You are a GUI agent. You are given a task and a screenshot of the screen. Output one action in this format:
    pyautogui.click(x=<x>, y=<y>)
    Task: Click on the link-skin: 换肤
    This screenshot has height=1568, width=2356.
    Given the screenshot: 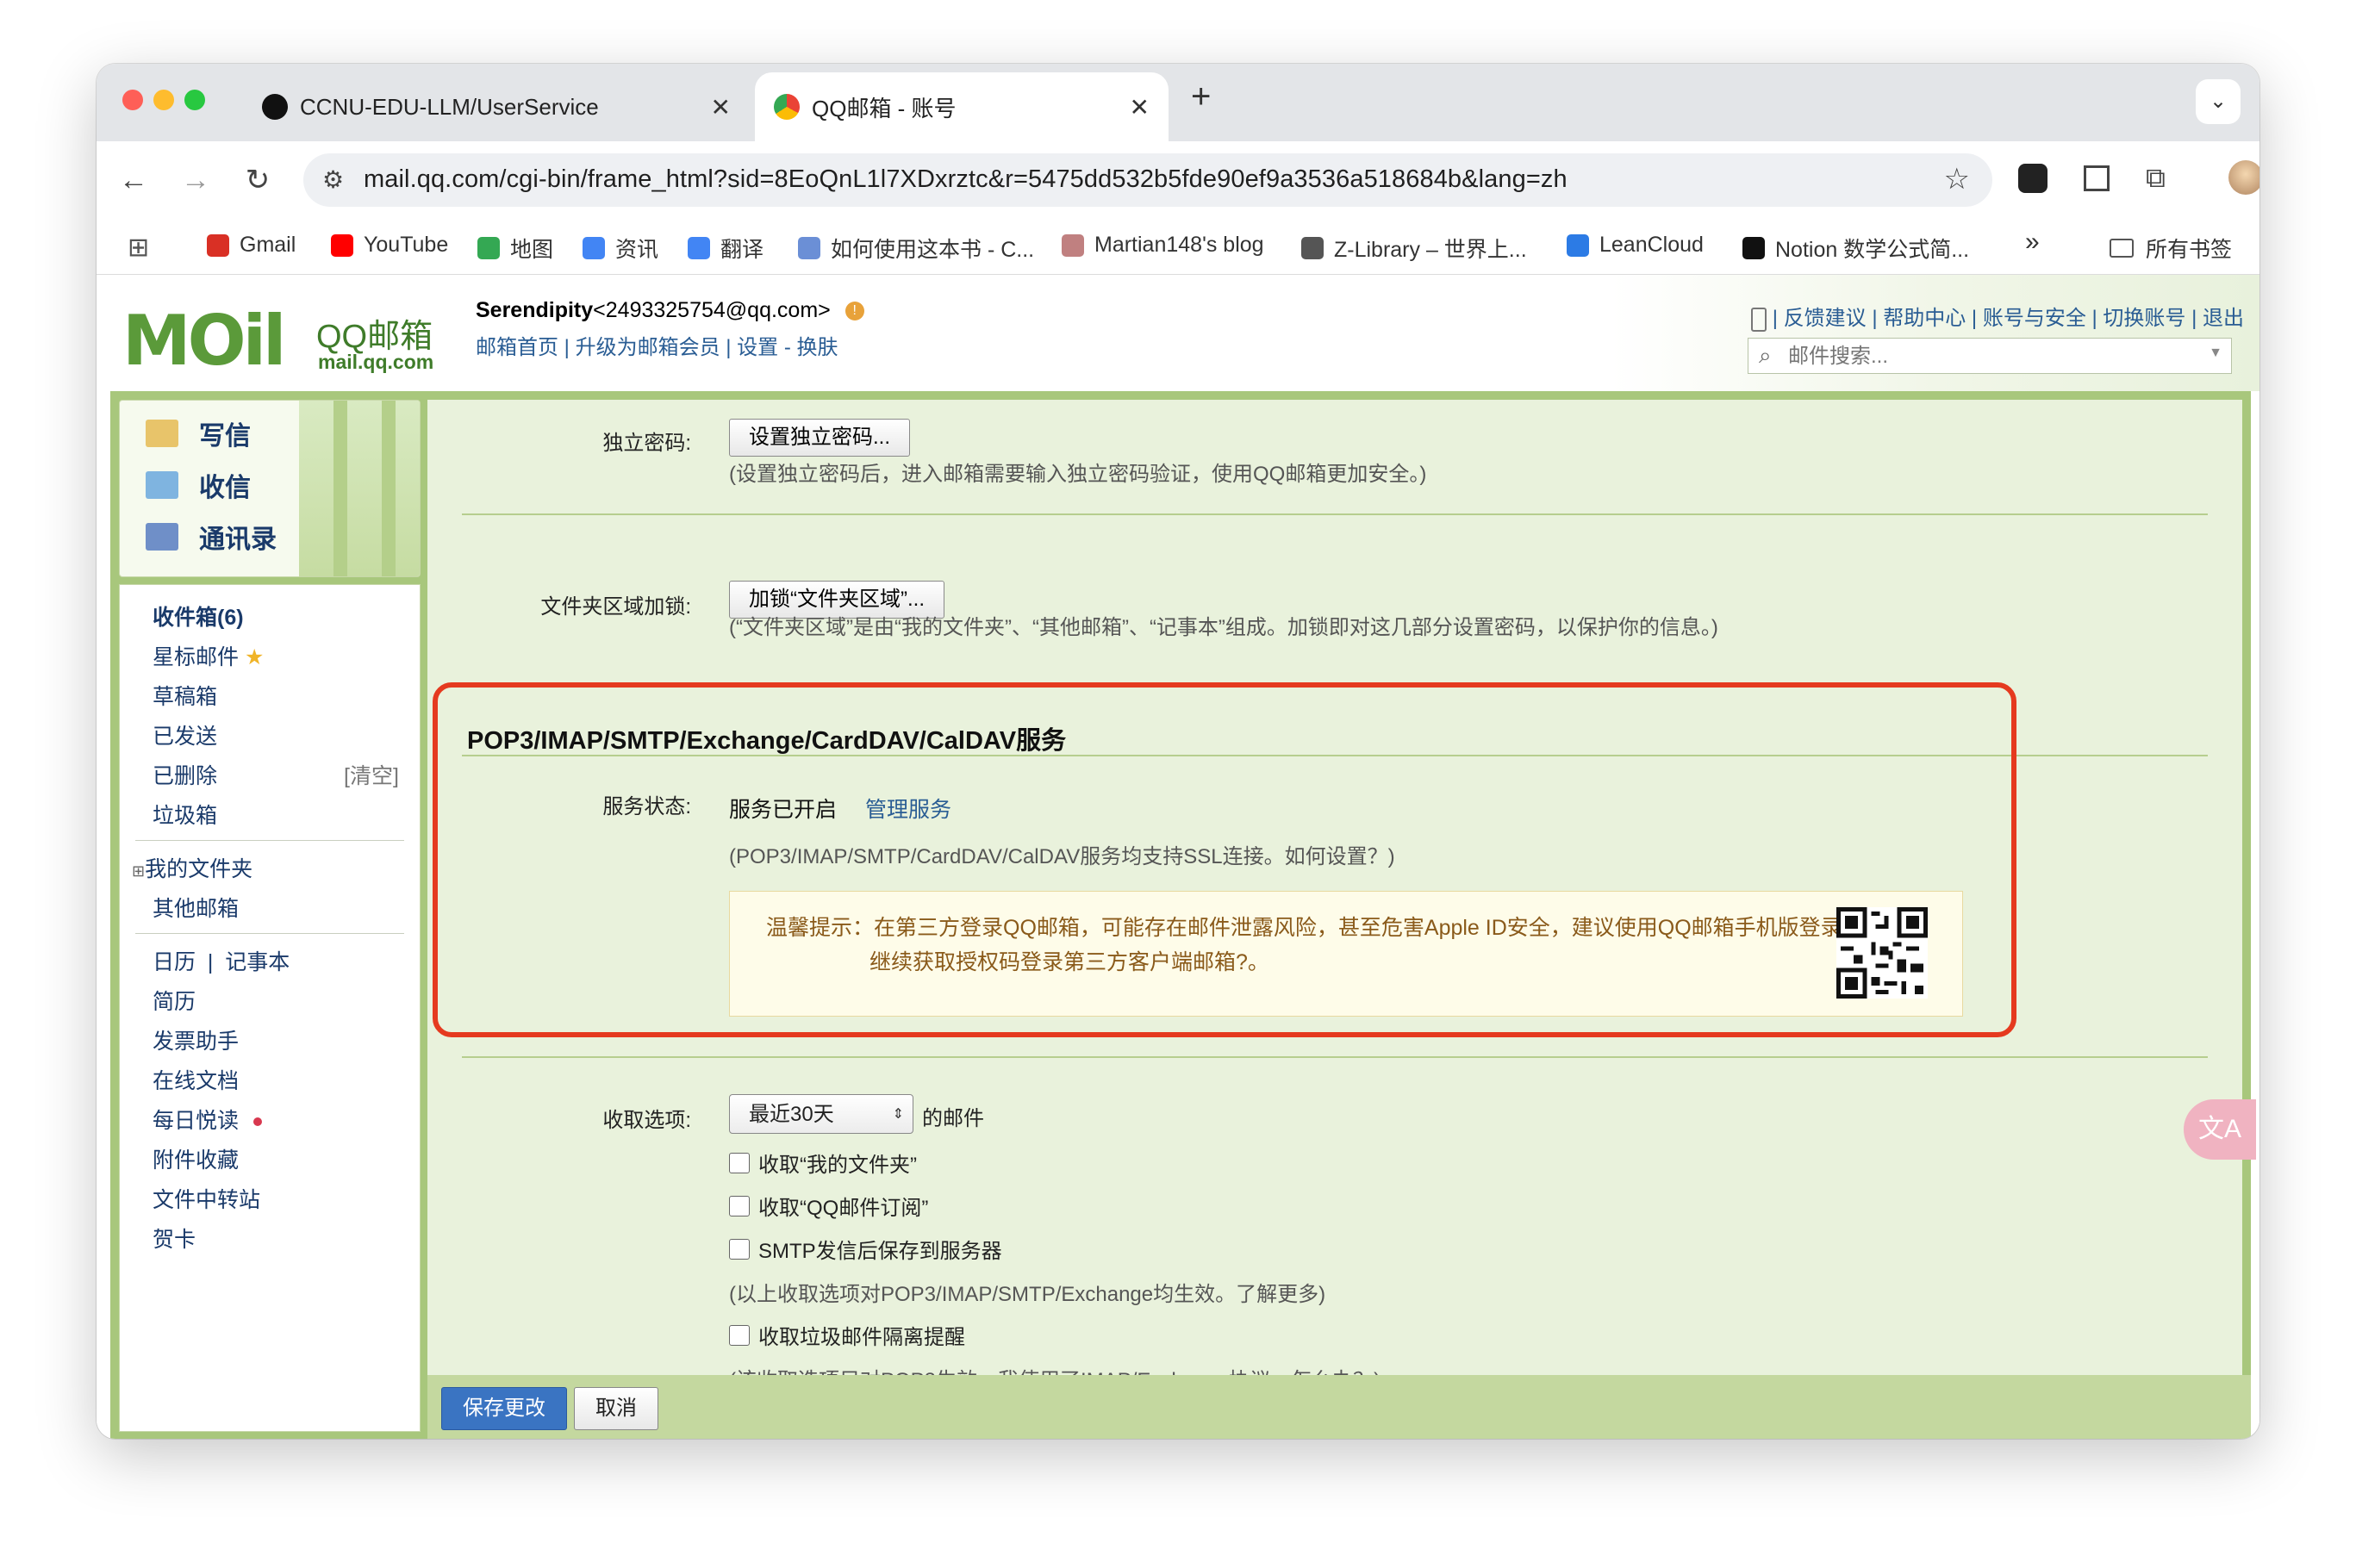 What is the action you would take?
    pyautogui.click(x=817, y=348)
    